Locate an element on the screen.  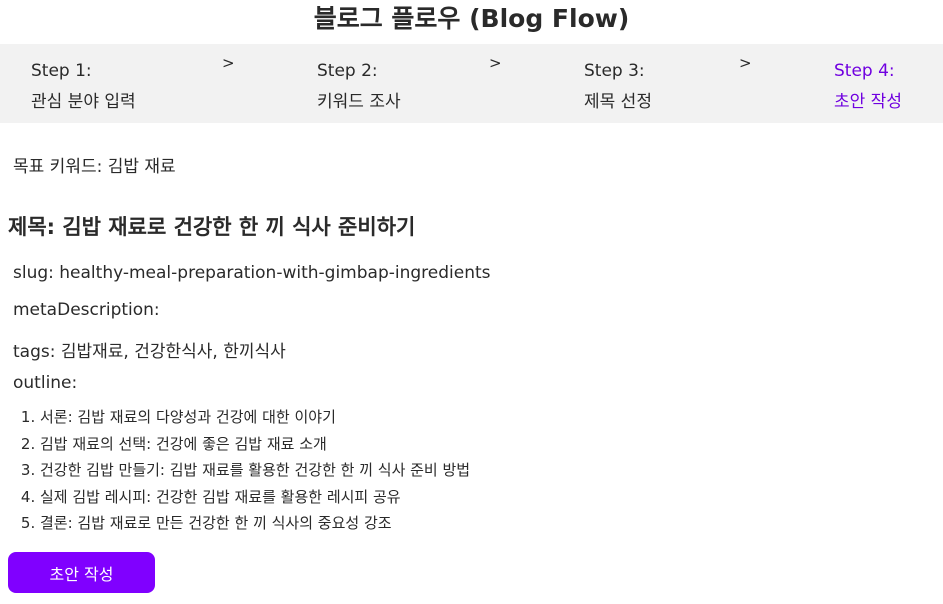
step-3-name: 제목 선정 is located at coordinates (618, 102).